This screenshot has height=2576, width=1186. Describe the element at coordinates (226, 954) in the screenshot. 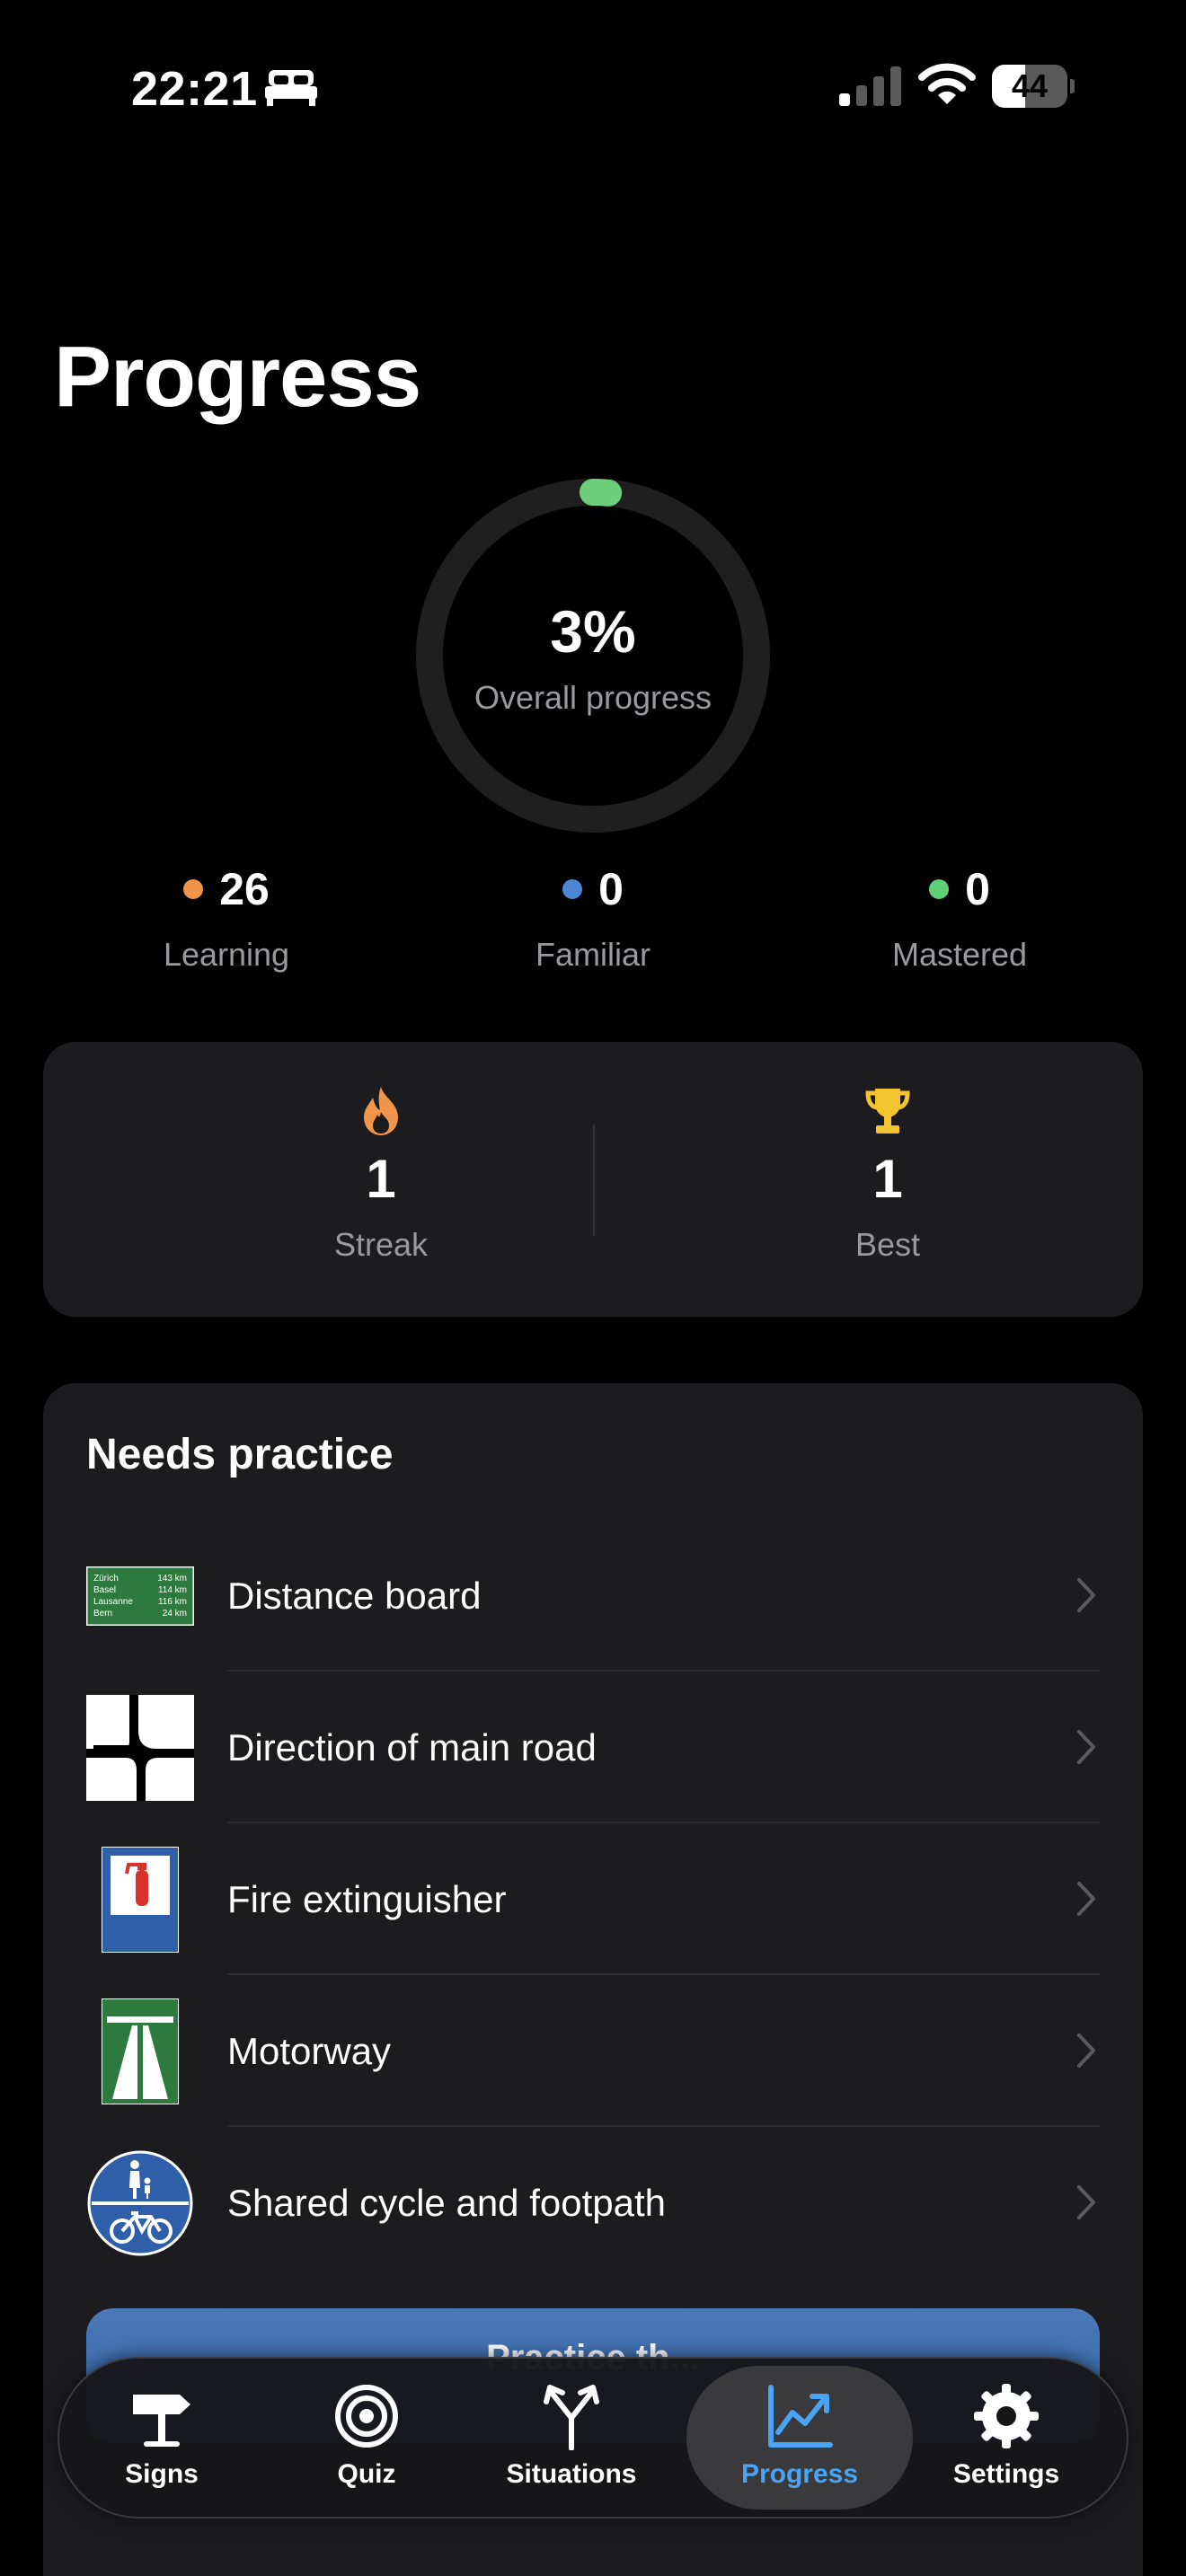

I see `stat-learning-label: Learning` at that location.